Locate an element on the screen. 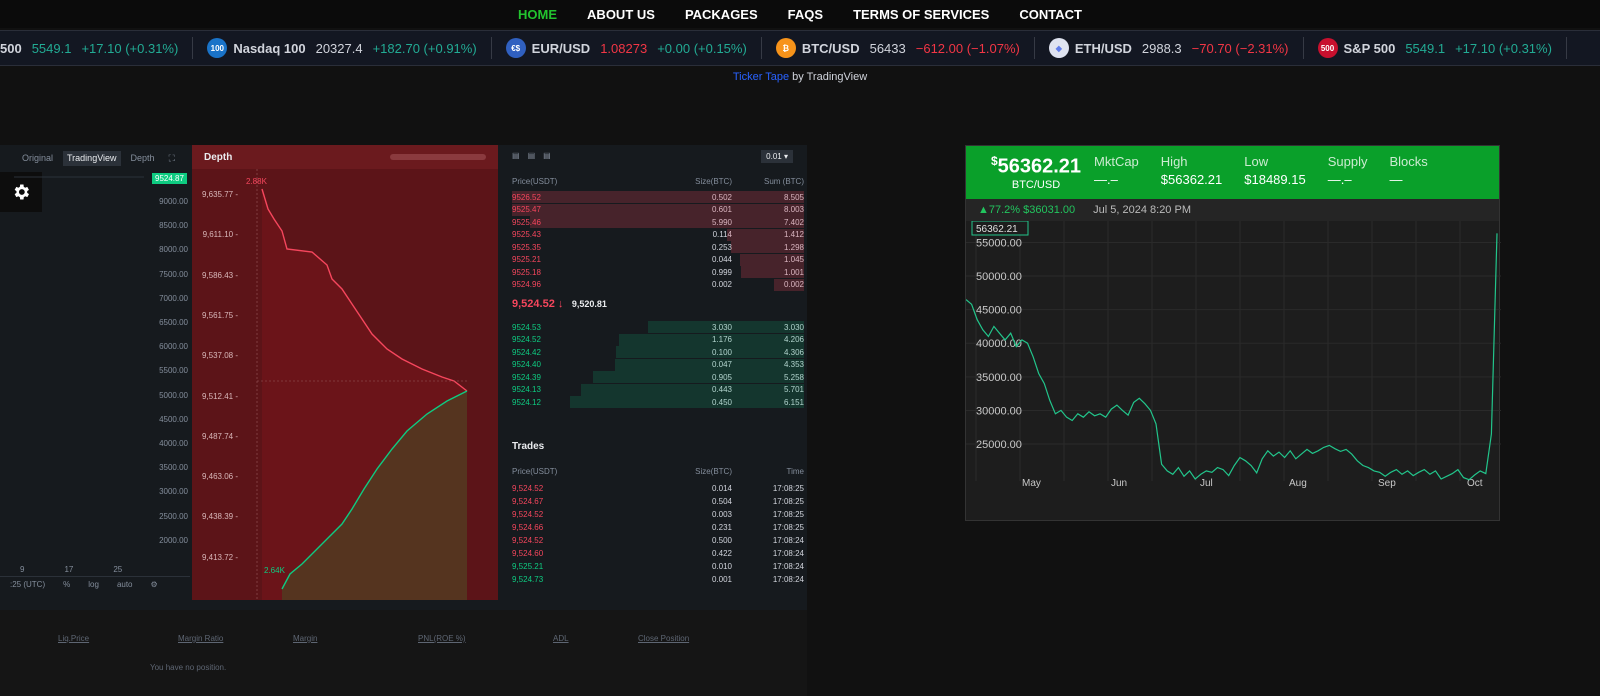 The height and width of the screenshot is (696, 1600). ask-price: 9525.43 is located at coordinates (526, 234).